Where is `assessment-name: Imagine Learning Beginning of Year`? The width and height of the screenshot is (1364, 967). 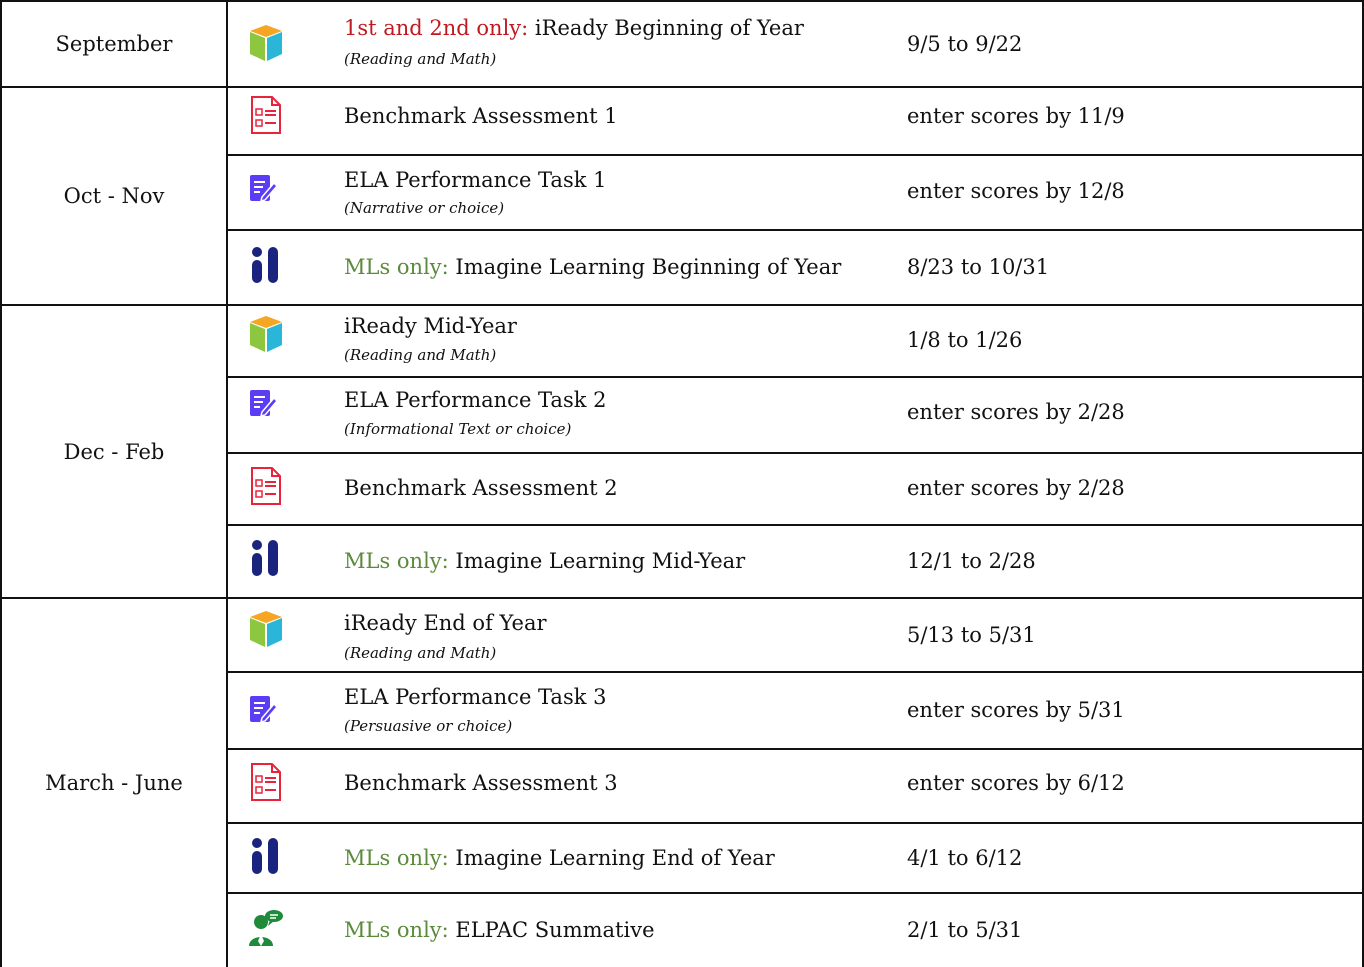 assessment-name: Imagine Learning Beginning of Year is located at coordinates (648, 267).